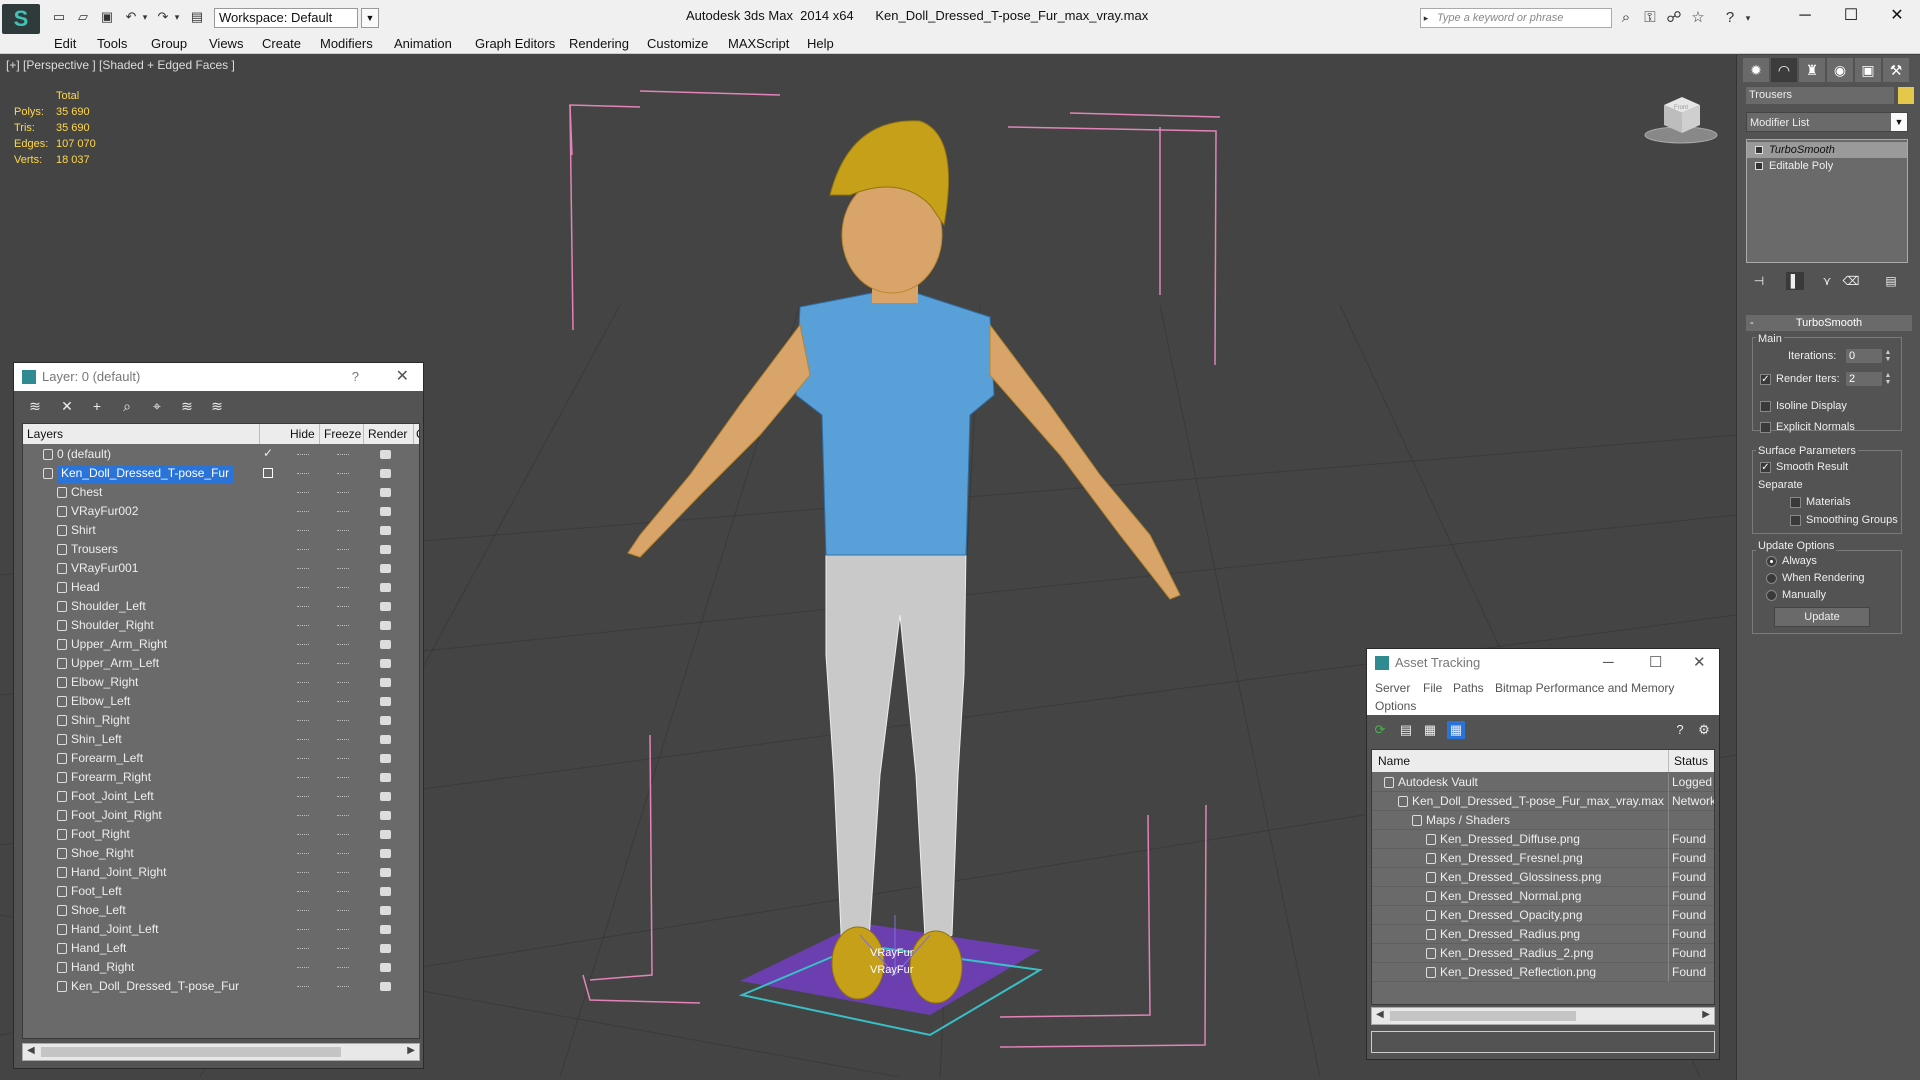 The image size is (1920, 1080). What do you see at coordinates (417, 434) in the screenshot?
I see `col-extra: C` at bounding box center [417, 434].